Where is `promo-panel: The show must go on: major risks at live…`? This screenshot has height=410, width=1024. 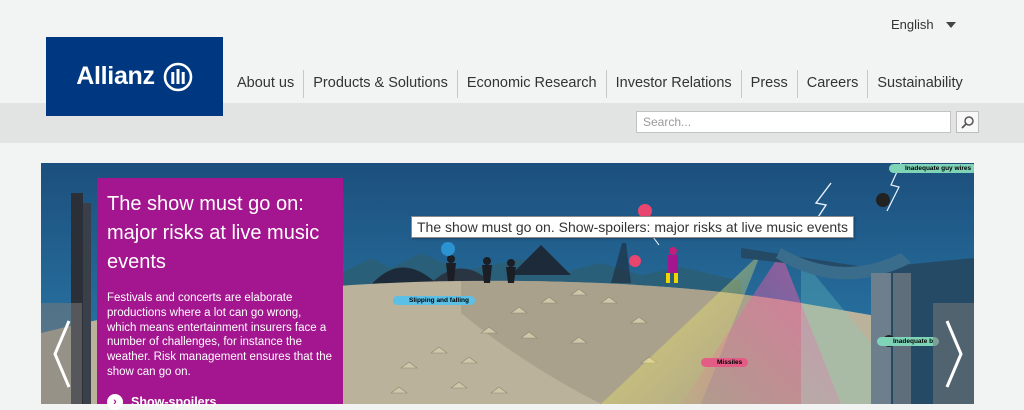 promo-panel: The show must go on: major risks at live… is located at coordinates (220, 294).